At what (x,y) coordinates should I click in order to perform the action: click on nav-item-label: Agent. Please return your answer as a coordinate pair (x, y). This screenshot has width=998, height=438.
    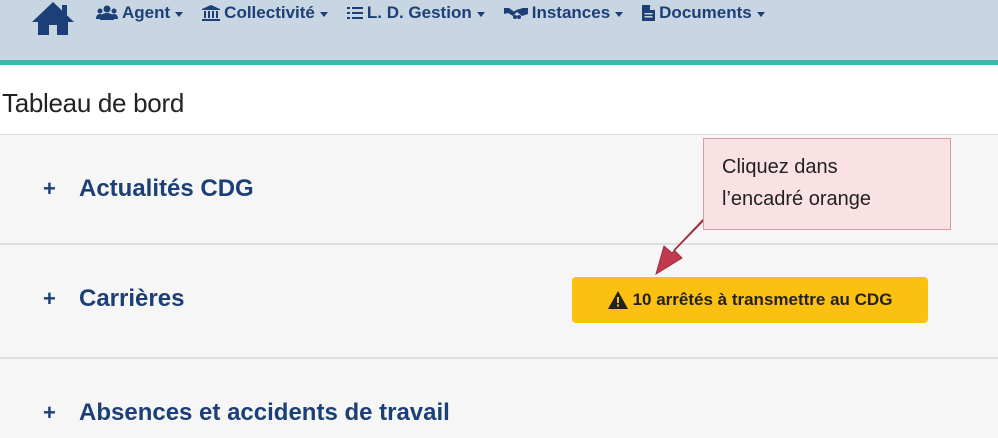
    Looking at the image, I should click on (146, 12).